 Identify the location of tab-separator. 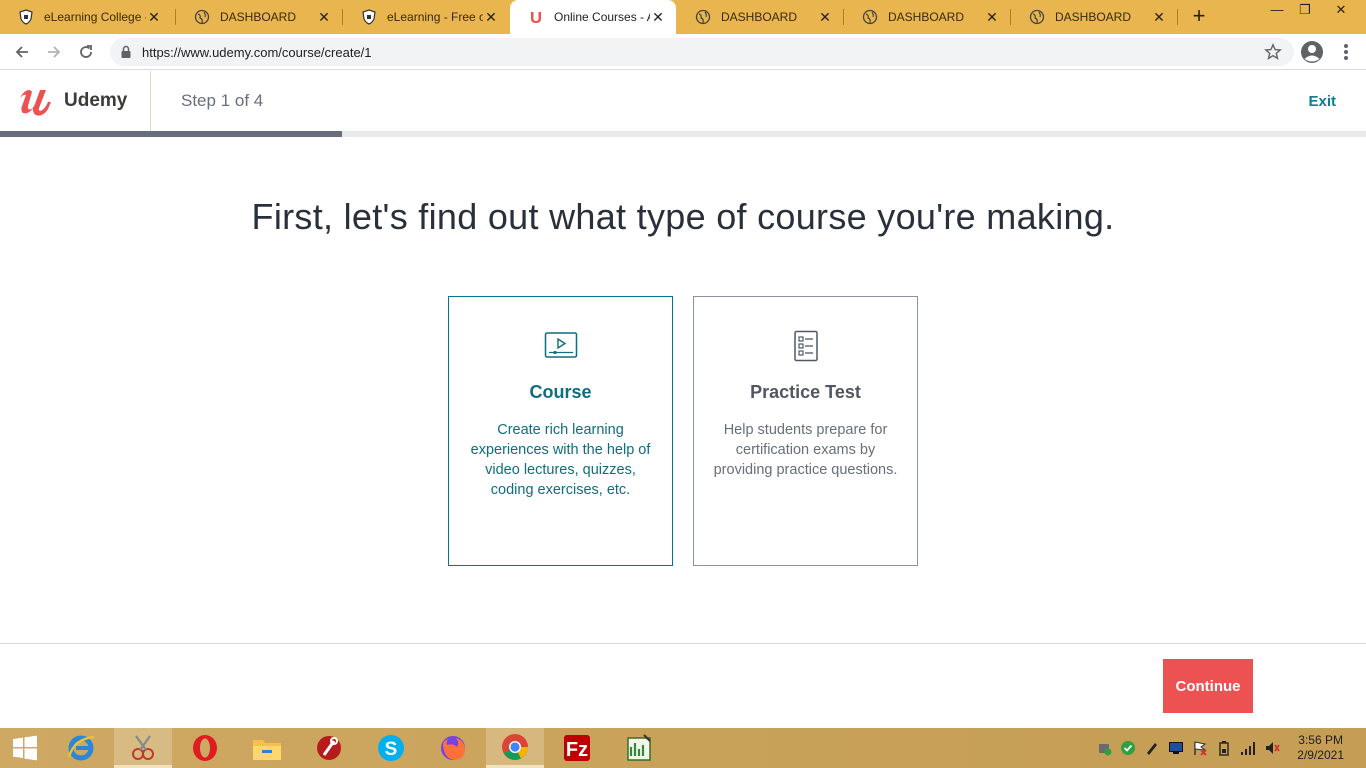
(1177, 17).